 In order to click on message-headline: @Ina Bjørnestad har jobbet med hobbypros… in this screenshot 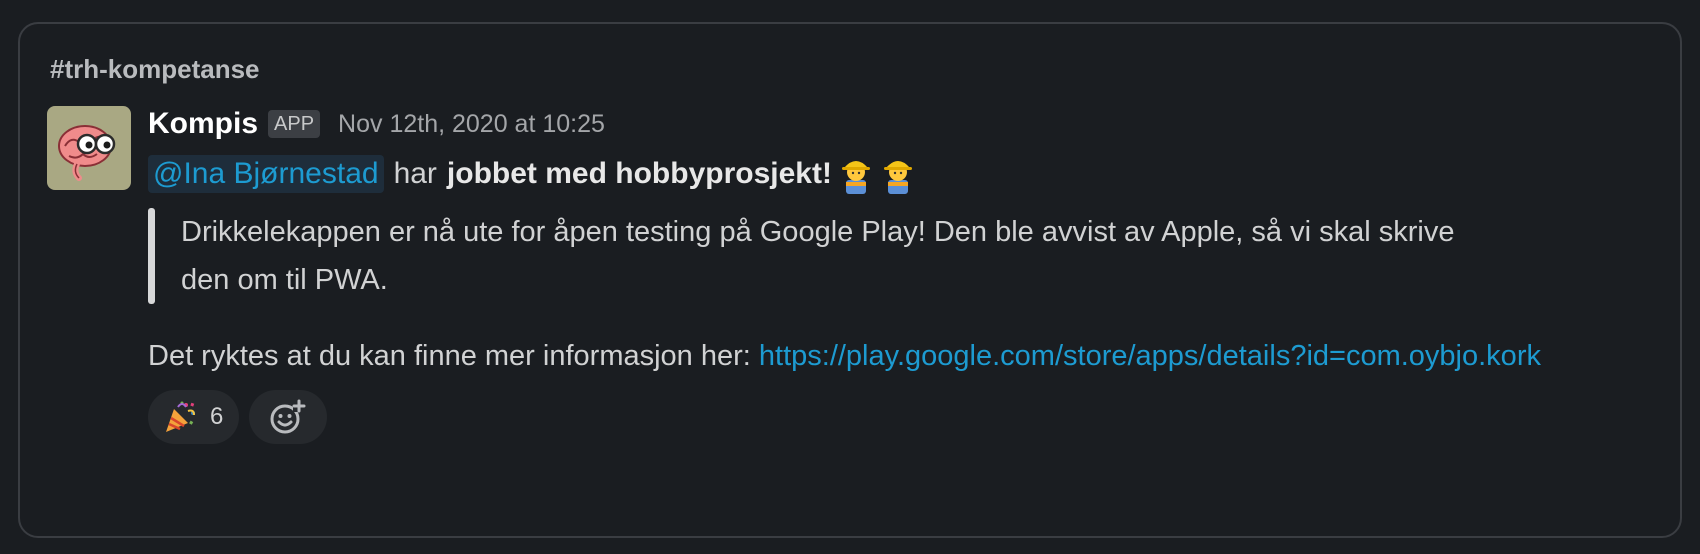, I will do `click(858, 174)`.